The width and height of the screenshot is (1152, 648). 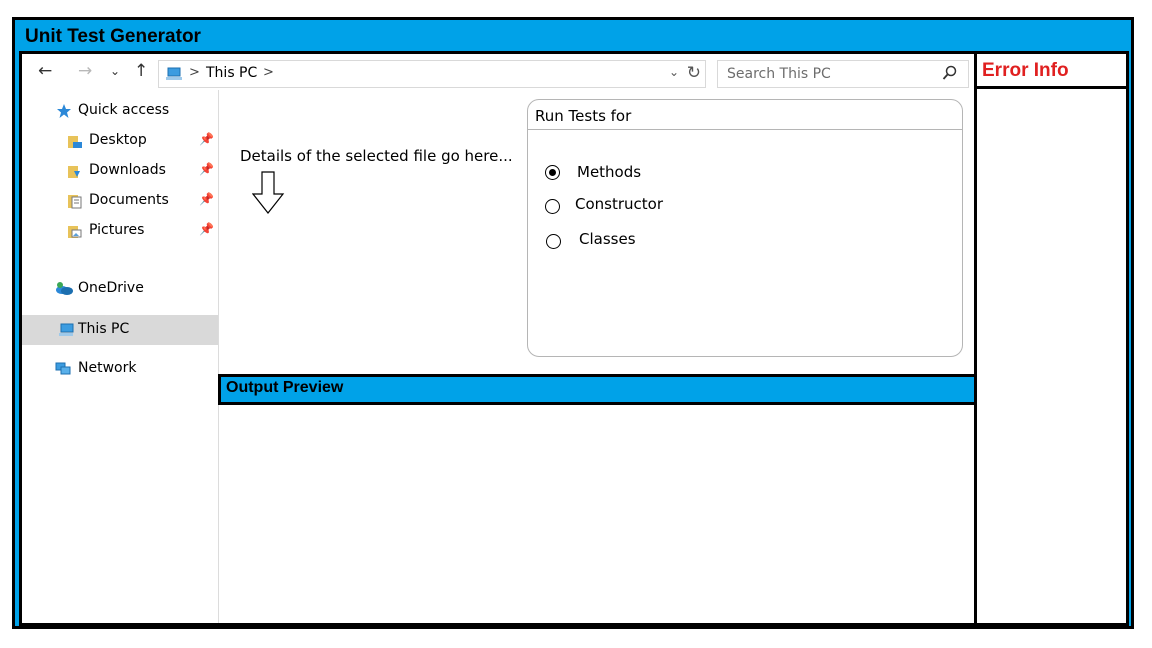 What do you see at coordinates (63, 368) in the screenshot?
I see `network-icon` at bounding box center [63, 368].